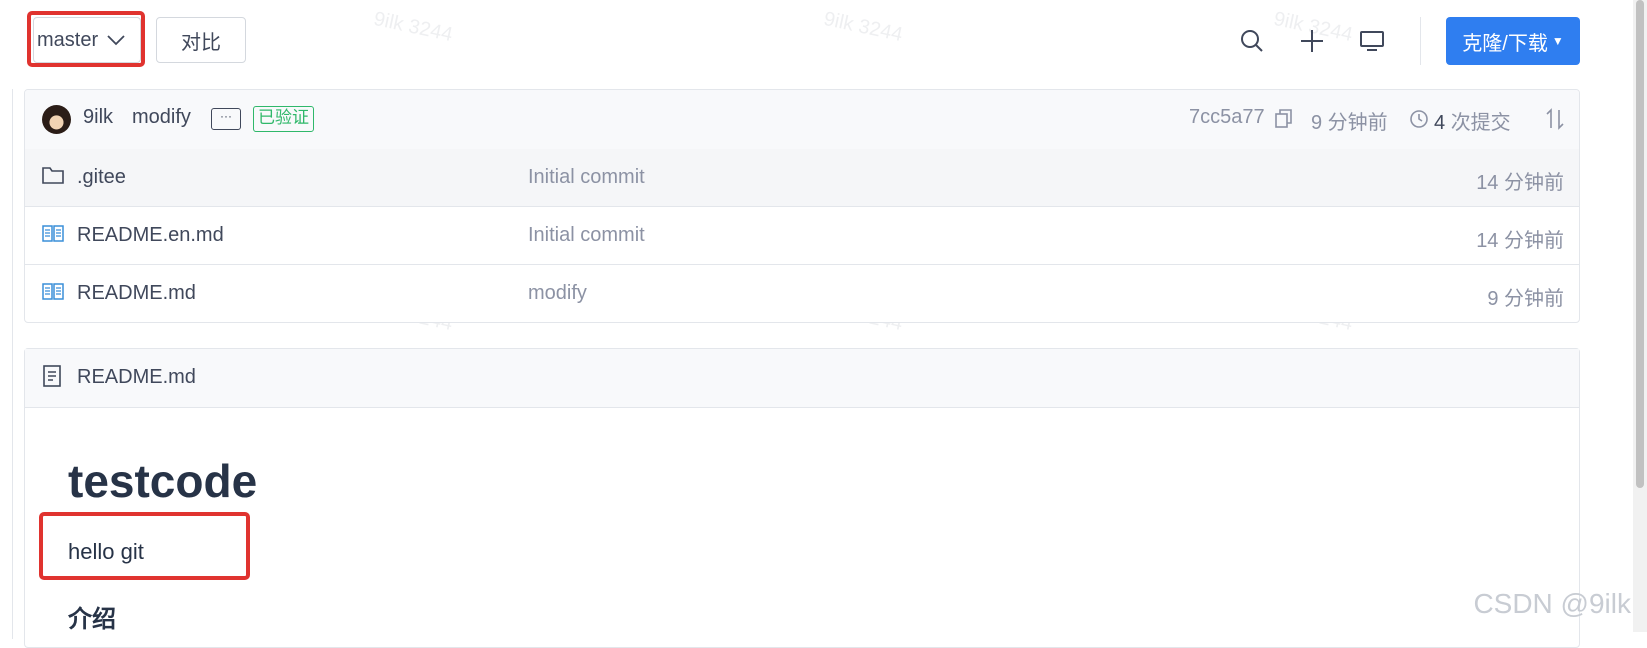 The width and height of the screenshot is (1647, 648). I want to click on clone-download-label: 克隆/下载, so click(1505, 43).